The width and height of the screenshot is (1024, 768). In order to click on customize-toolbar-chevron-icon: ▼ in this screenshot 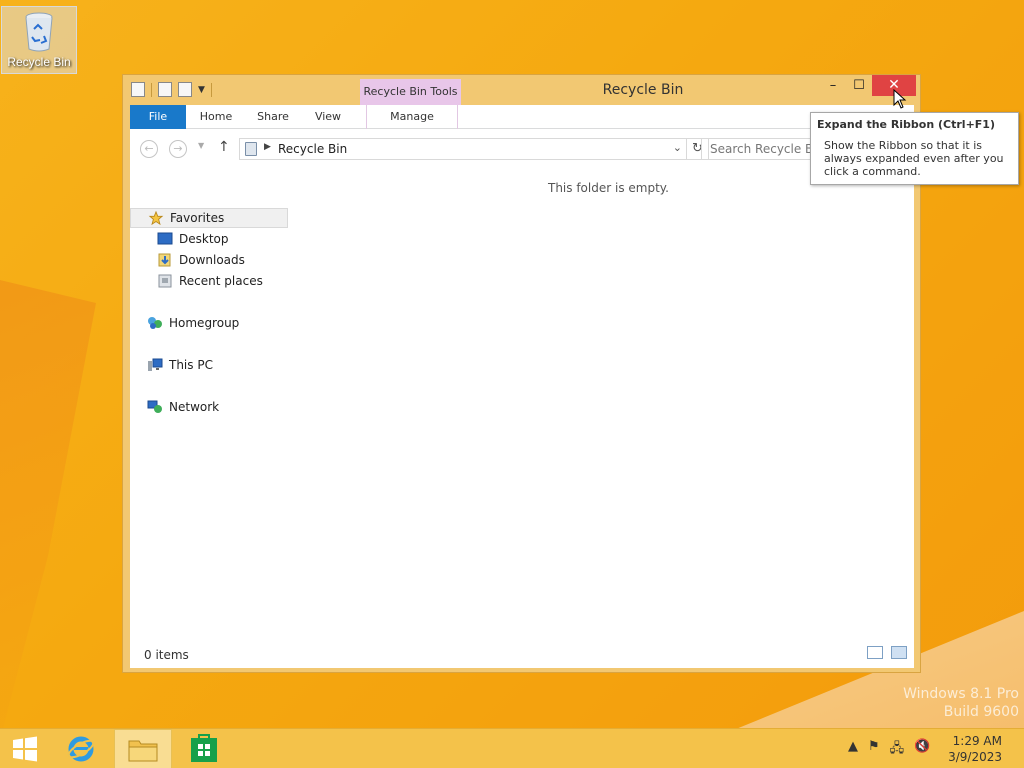, I will do `click(201, 90)`.